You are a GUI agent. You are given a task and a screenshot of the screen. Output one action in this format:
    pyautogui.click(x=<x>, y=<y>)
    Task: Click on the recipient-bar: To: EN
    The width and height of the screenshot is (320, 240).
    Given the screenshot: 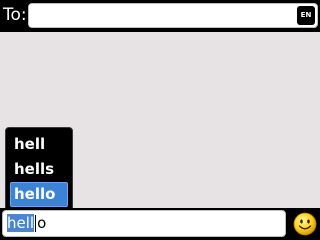 What is the action you would take?
    pyautogui.click(x=160, y=16)
    